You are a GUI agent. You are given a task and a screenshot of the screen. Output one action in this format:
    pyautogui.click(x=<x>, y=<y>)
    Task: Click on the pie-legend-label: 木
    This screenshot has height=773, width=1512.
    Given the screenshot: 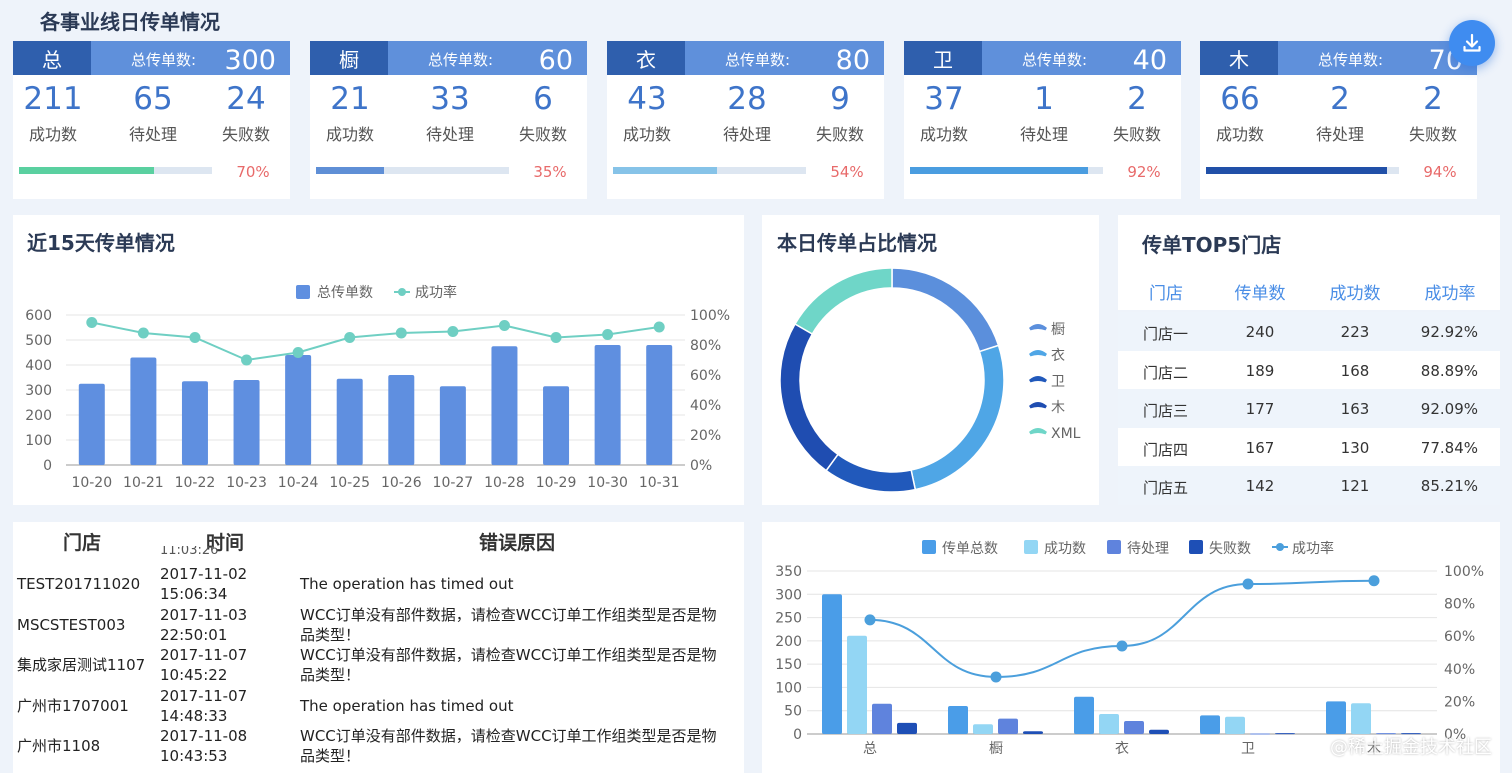 What is the action you would take?
    pyautogui.click(x=1058, y=408)
    